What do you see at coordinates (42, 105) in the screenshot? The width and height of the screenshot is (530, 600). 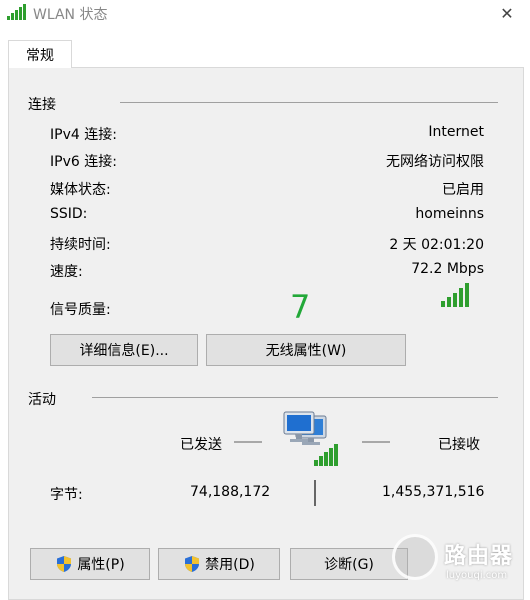 I see `connection-section-title: 连接` at bounding box center [42, 105].